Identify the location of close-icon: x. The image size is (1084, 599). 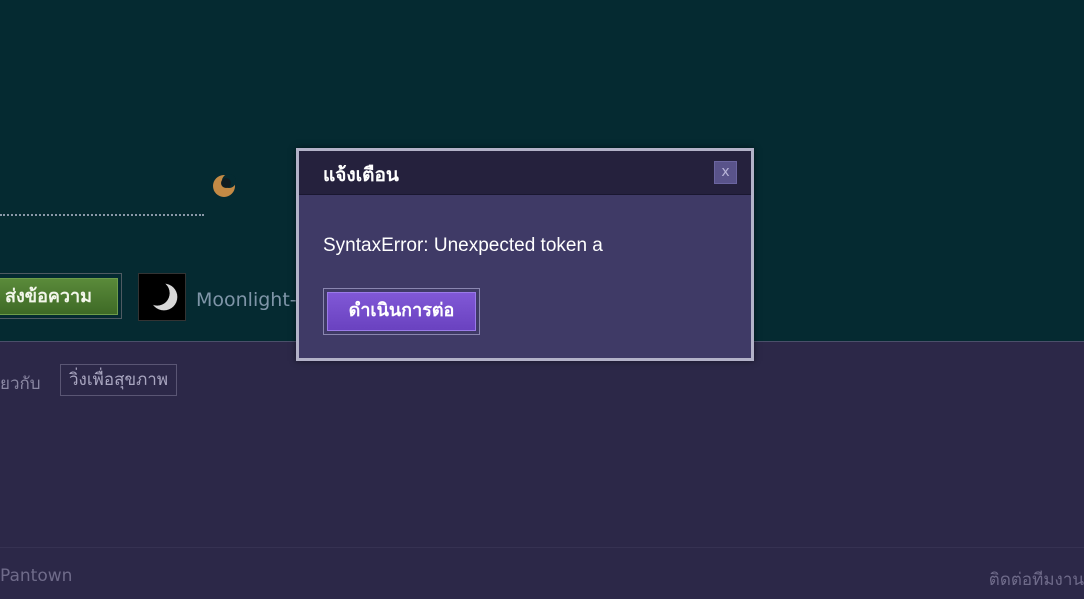
(725, 172).